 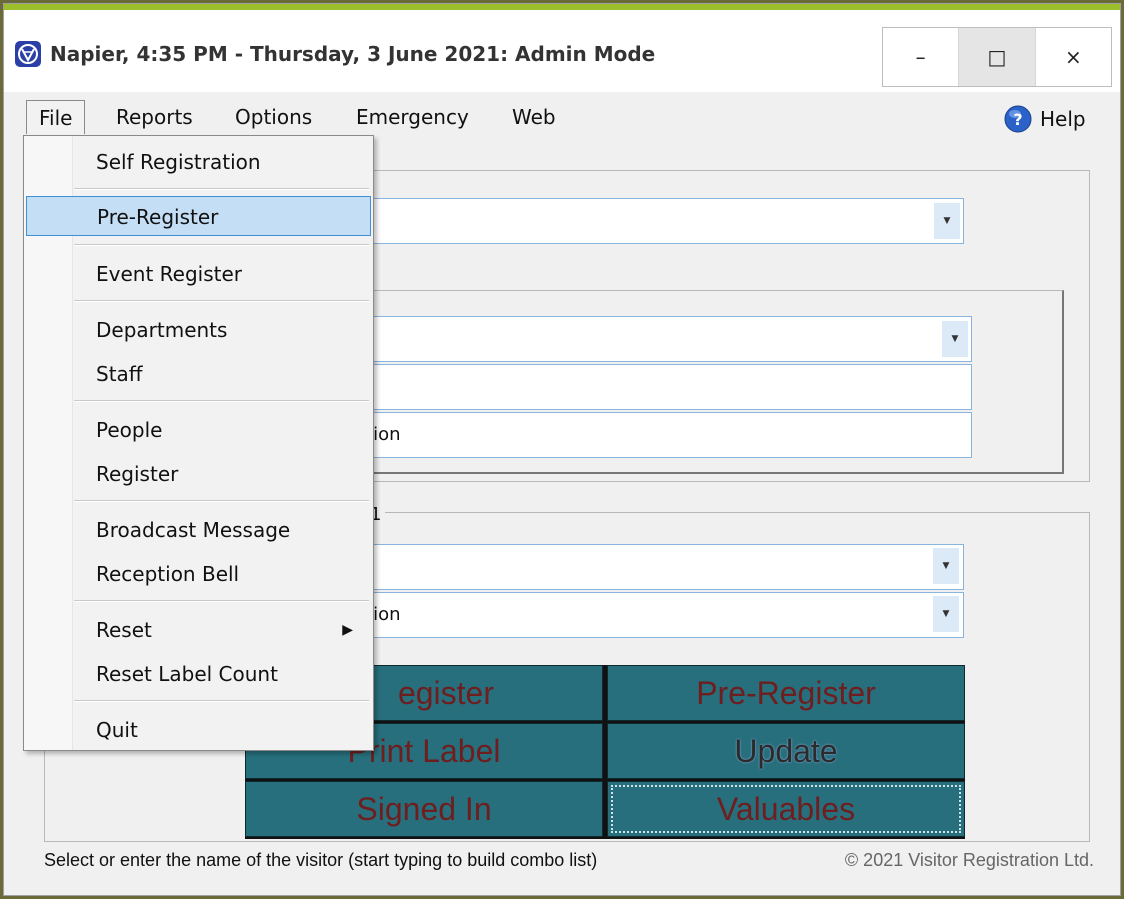 What do you see at coordinates (198, 374) in the screenshot?
I see `menu-item-staff: Staff` at bounding box center [198, 374].